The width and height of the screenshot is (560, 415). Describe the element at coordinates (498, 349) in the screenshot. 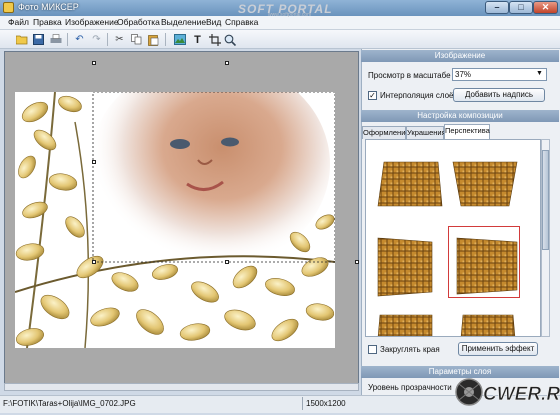

I see `apply-effect-button: Применить эффект` at that location.